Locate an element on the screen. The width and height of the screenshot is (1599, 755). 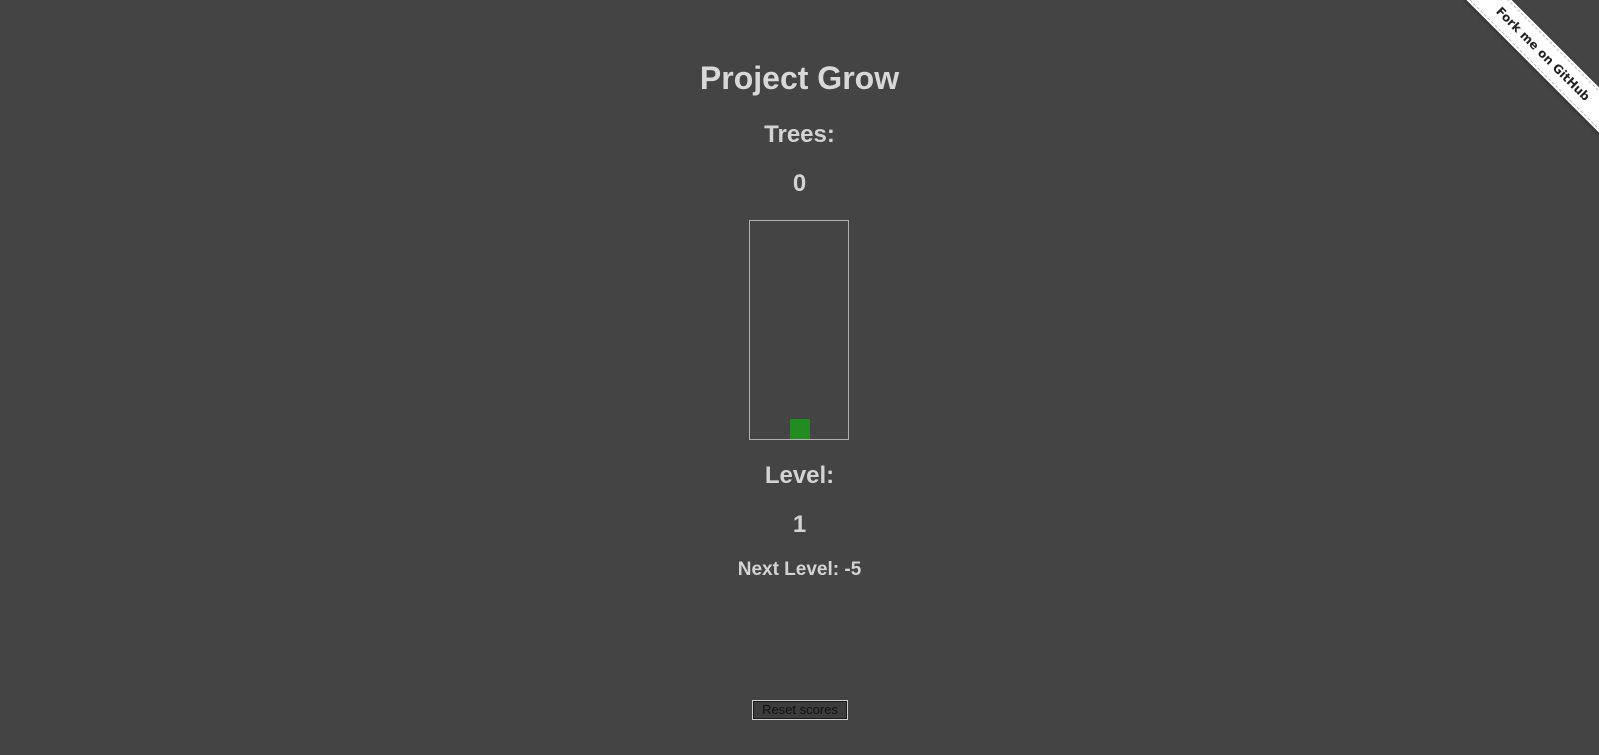
game-canvas is located at coordinates (799, 330).